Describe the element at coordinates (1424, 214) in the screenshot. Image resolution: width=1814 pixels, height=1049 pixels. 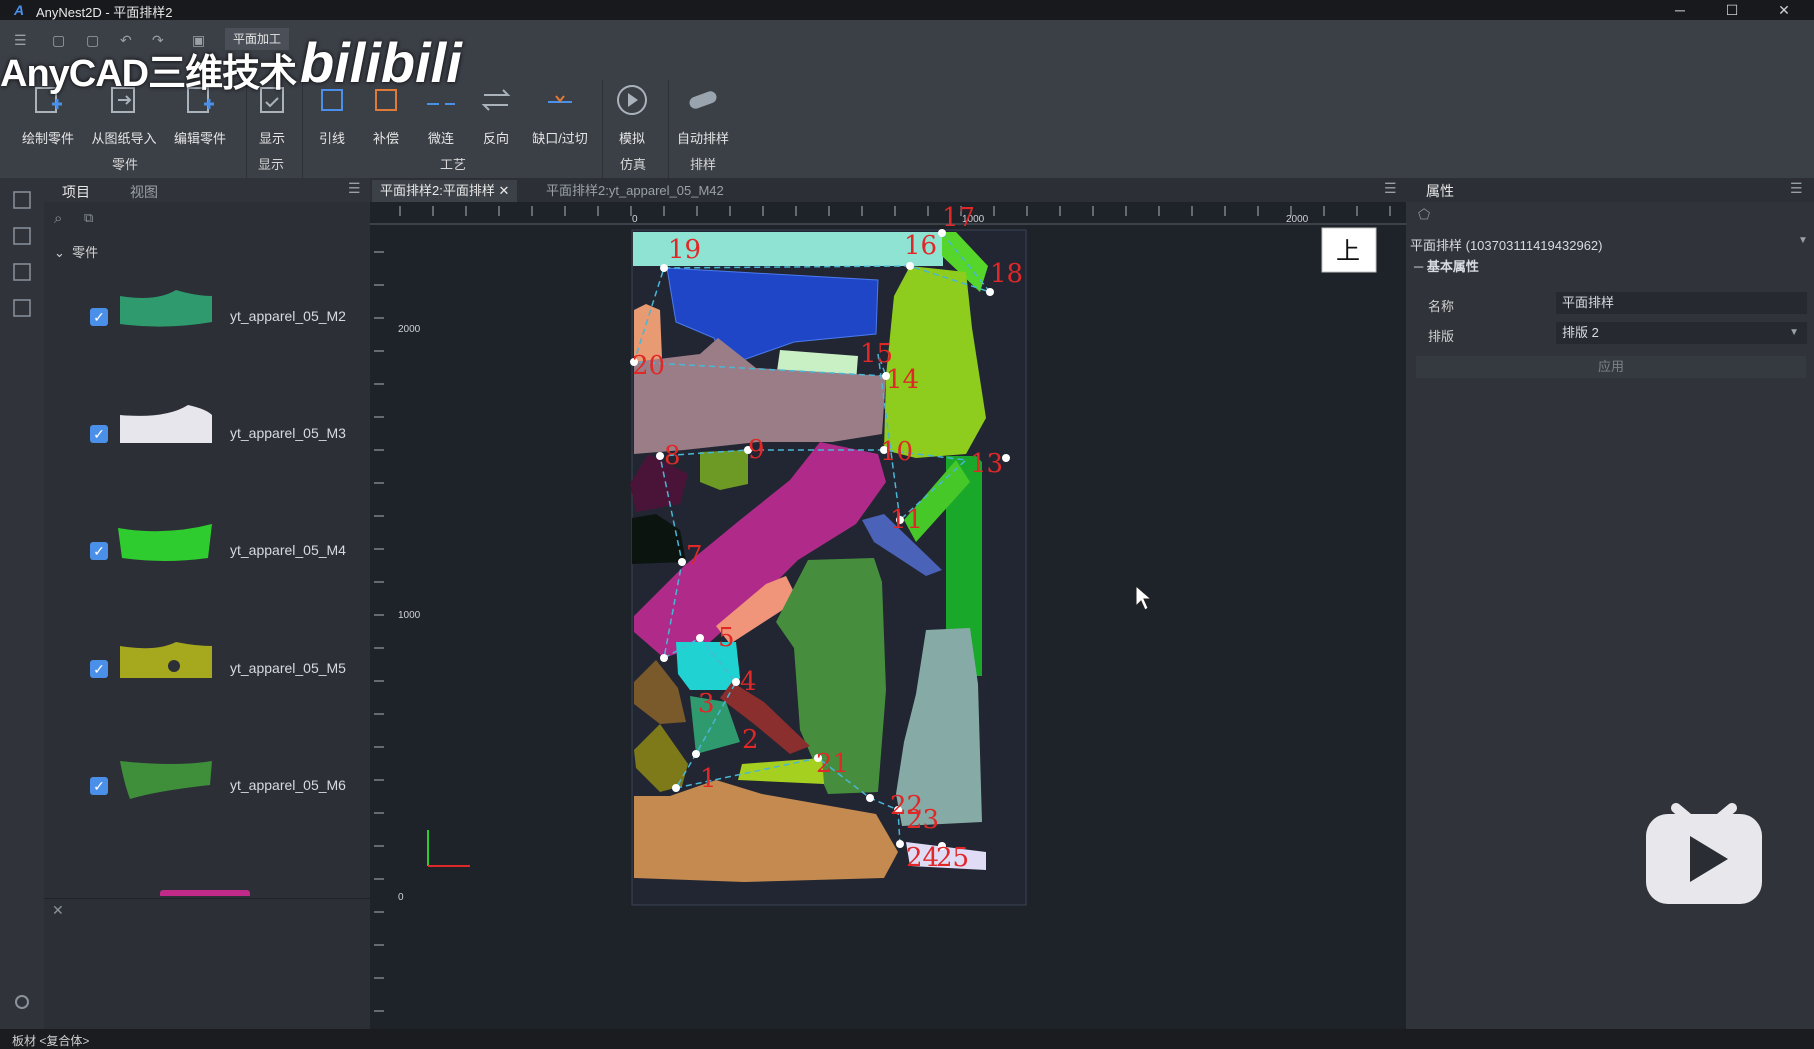
I see `pin-icon: ⬠` at that location.